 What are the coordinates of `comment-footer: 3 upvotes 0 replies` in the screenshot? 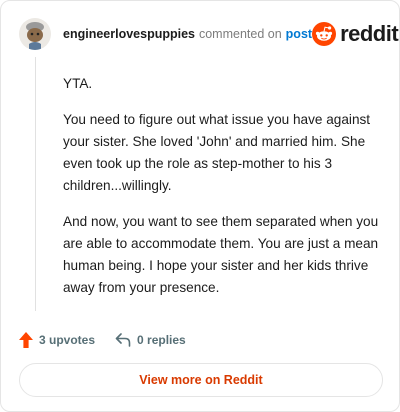 It's located at (102, 340).